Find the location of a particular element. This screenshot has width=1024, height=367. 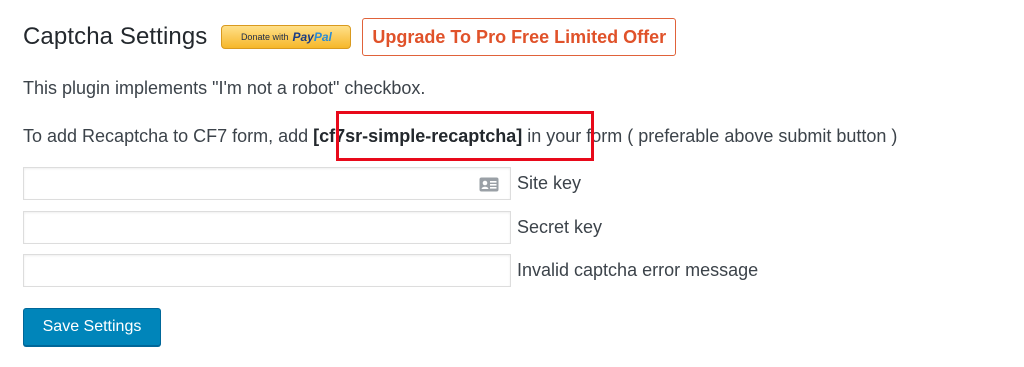

paypal-donate-text: Donate with is located at coordinates (264, 37).